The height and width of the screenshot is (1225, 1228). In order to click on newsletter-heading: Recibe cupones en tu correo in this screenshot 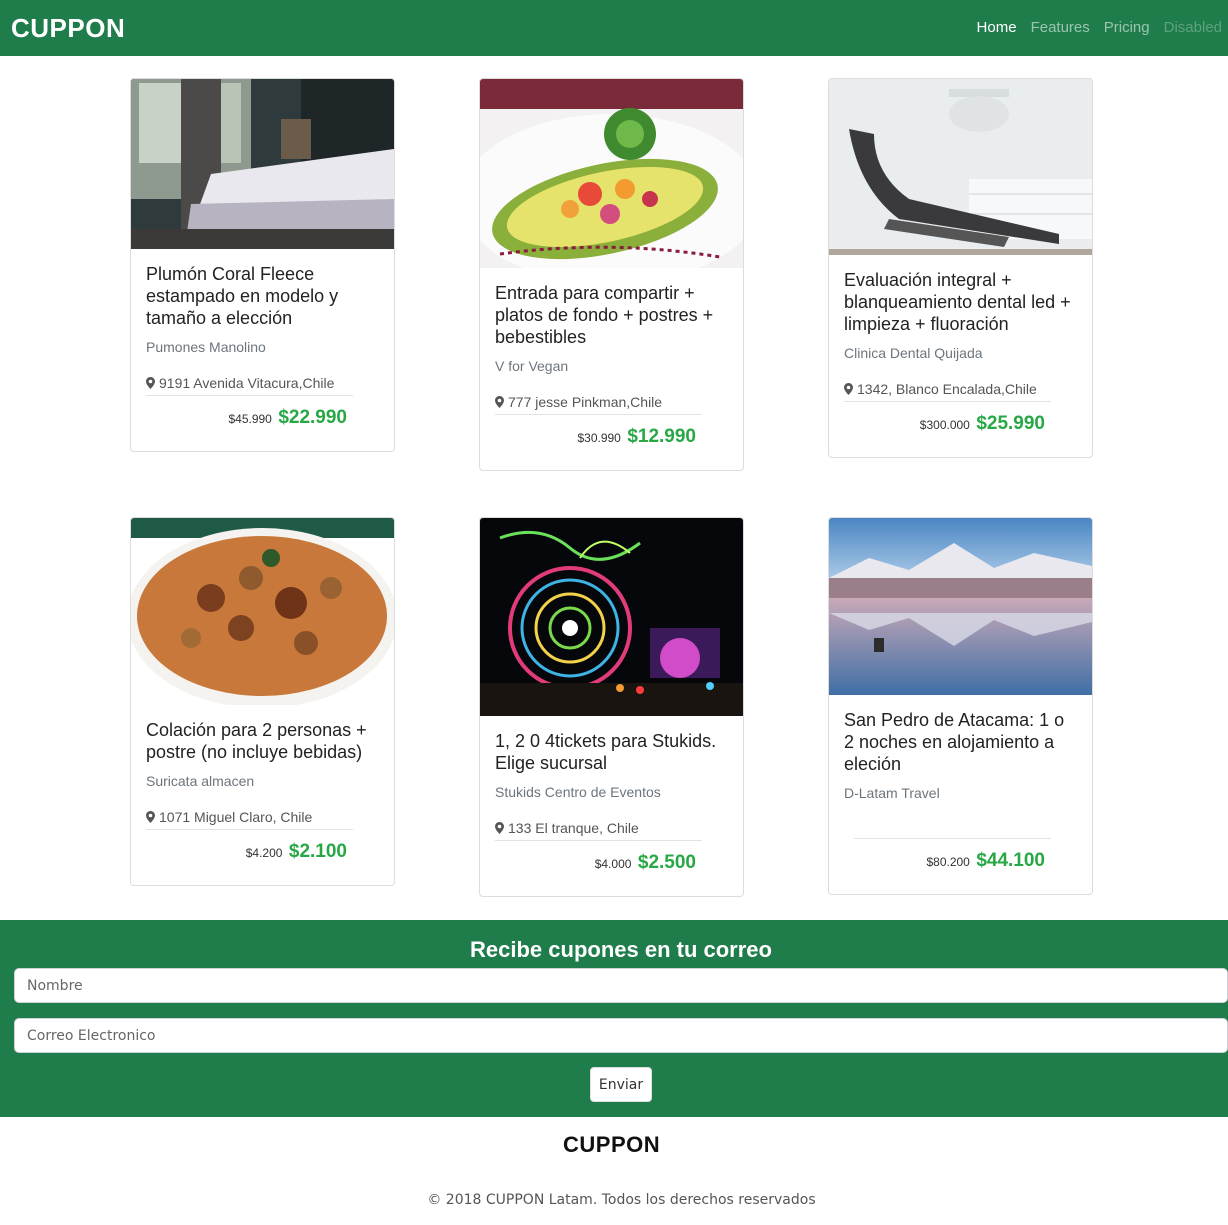, I will do `click(621, 949)`.